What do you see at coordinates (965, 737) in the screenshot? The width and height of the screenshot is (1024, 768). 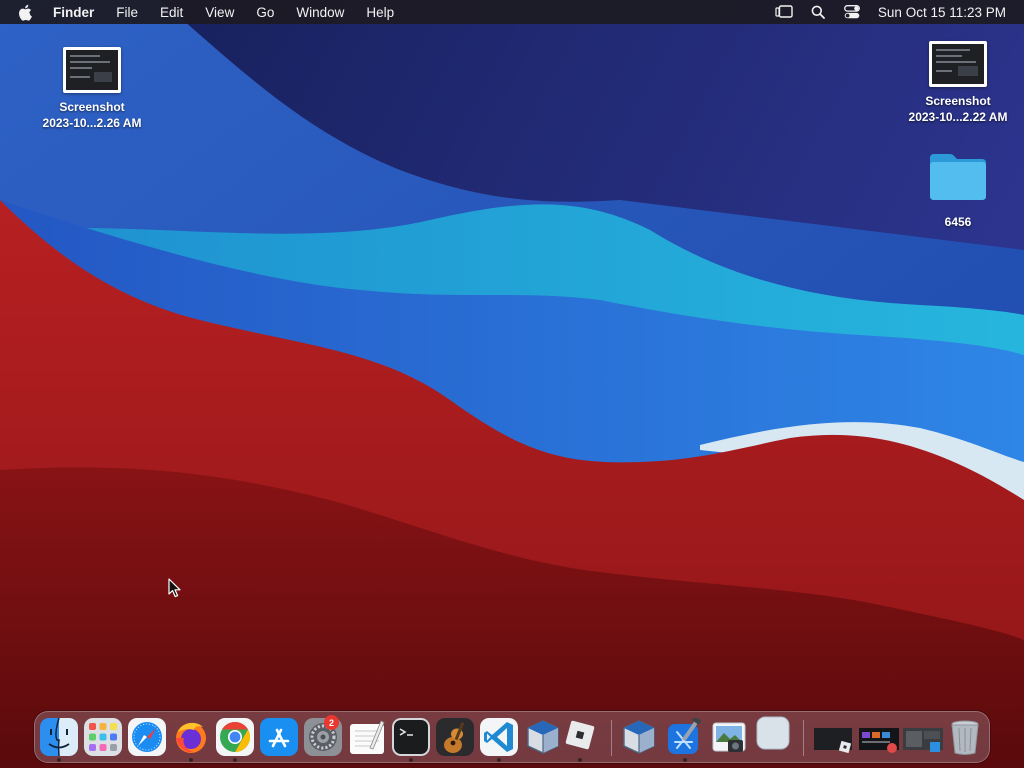 I see `dock-trash-icon` at bounding box center [965, 737].